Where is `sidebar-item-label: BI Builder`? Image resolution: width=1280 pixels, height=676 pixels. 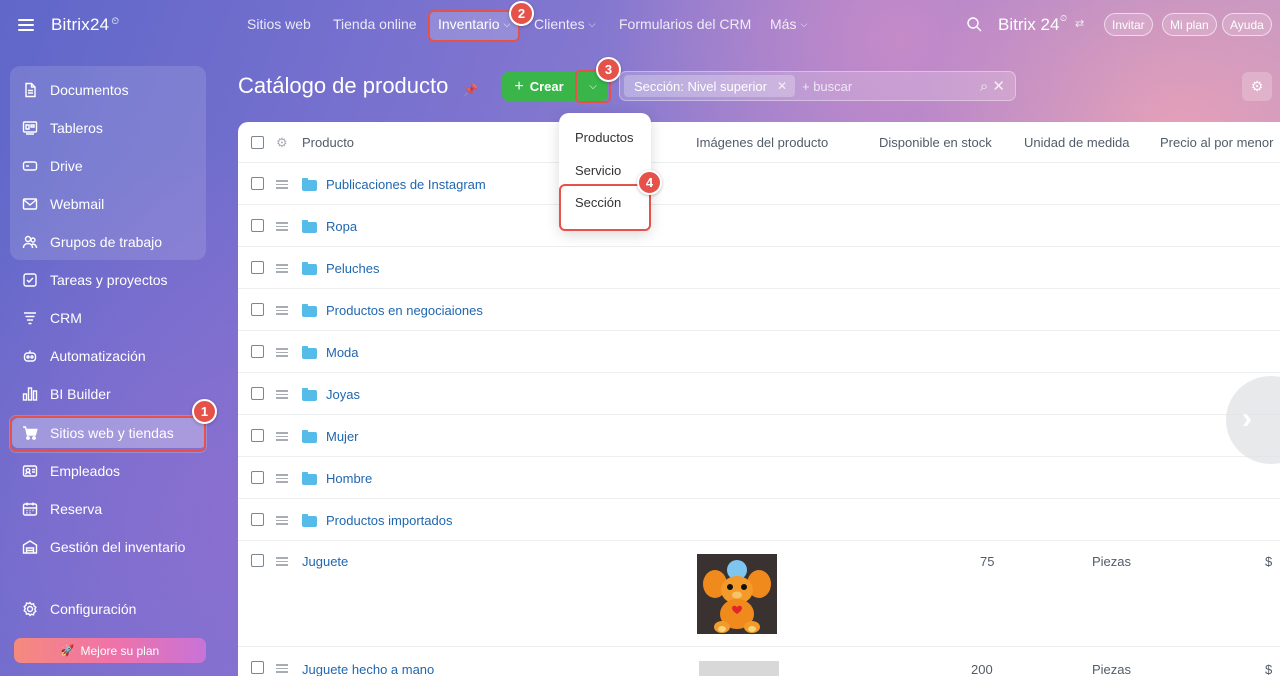 sidebar-item-label: BI Builder is located at coordinates (80, 394).